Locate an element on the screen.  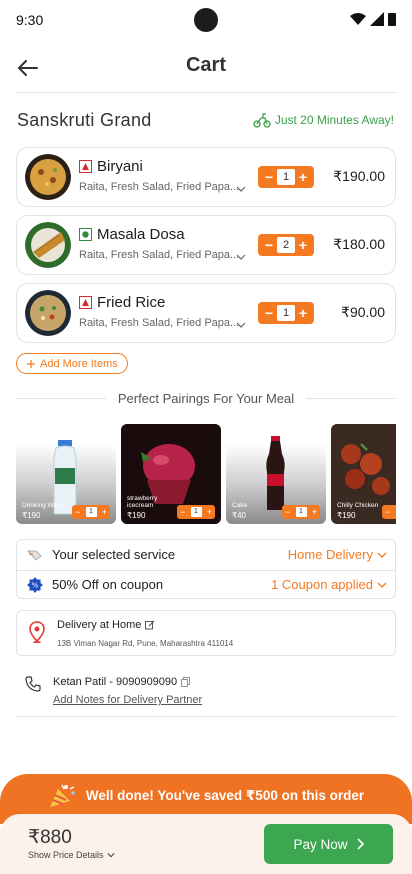
pairing-card: Chilly Chicken ₹190 − 1 + is located at coordinates (363, 474).